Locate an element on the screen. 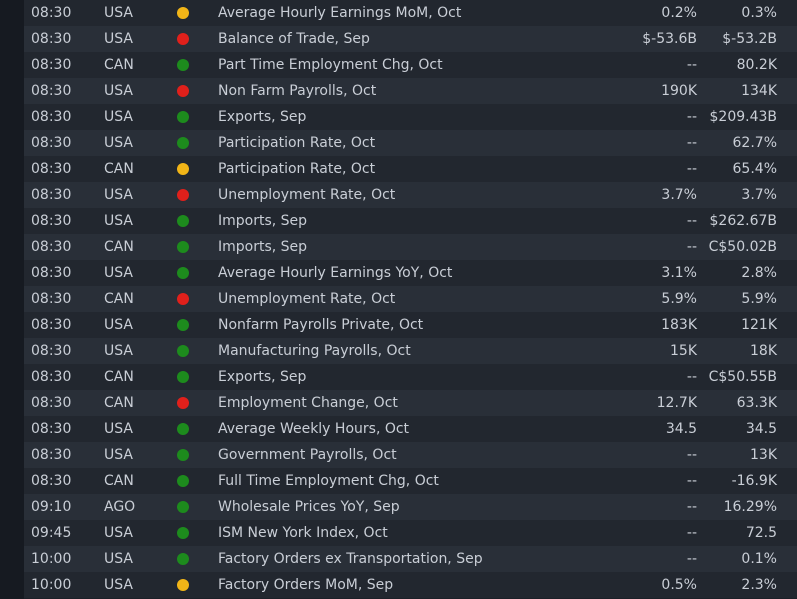 The height and width of the screenshot is (599, 797). table-row: 09:45 USA ISM New York Index, Oct -- 72.5 is located at coordinates (410, 533).